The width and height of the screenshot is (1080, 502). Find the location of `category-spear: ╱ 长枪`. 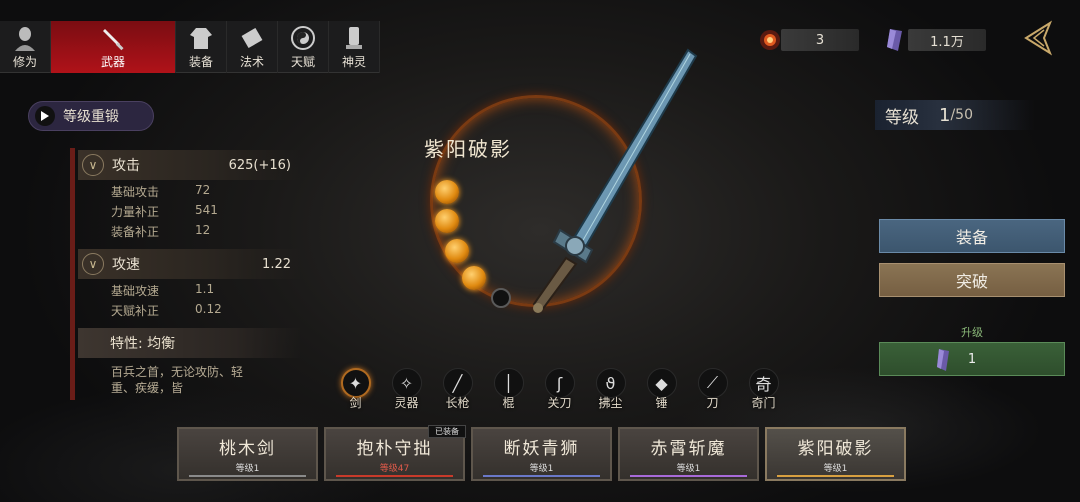

category-spear: ╱ 长枪 is located at coordinates (457, 390).